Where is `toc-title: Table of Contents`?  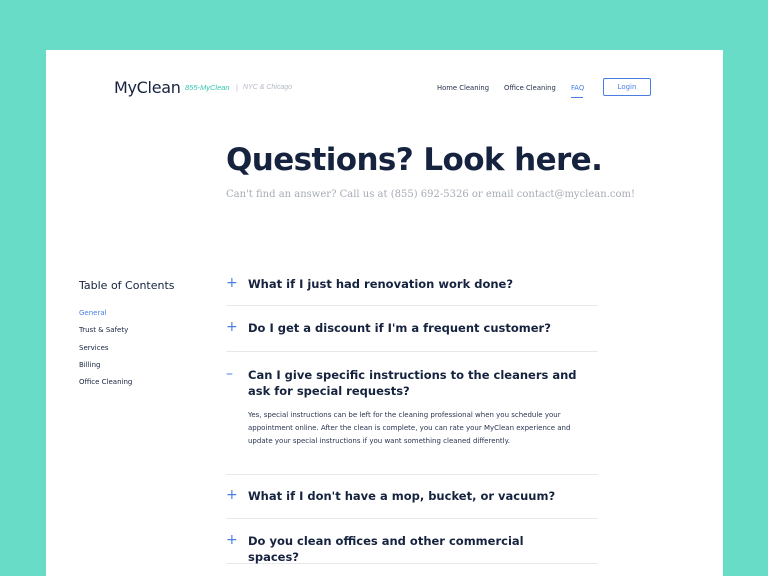 toc-title: Table of Contents is located at coordinates (127, 285).